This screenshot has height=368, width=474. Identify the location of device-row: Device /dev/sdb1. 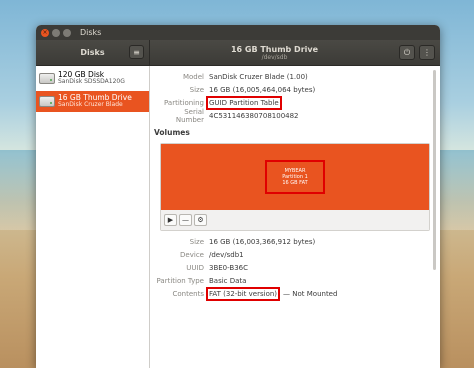
(297, 254).